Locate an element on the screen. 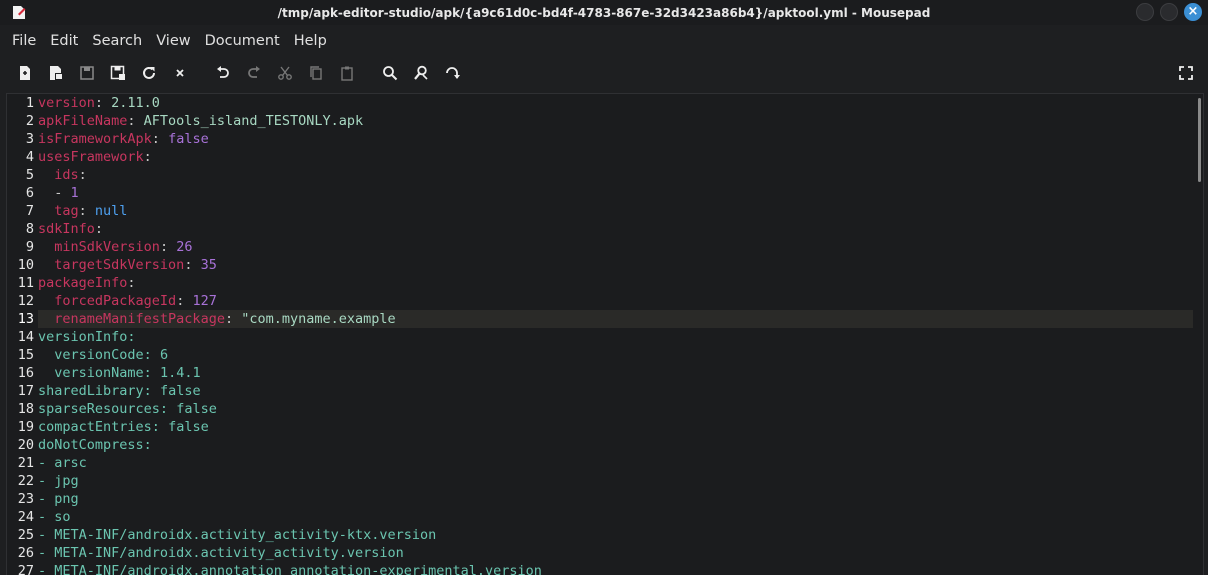 This screenshot has height=575, width=1208. menu-view: View is located at coordinates (173, 41).